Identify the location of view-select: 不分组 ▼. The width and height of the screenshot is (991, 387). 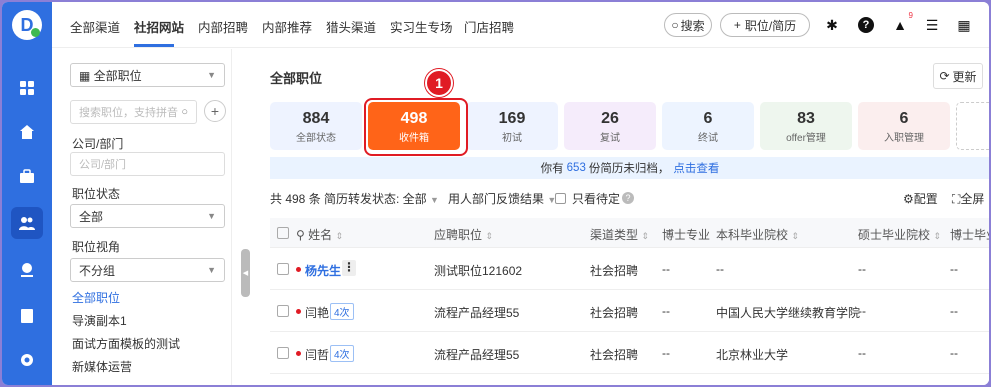
(147, 270).